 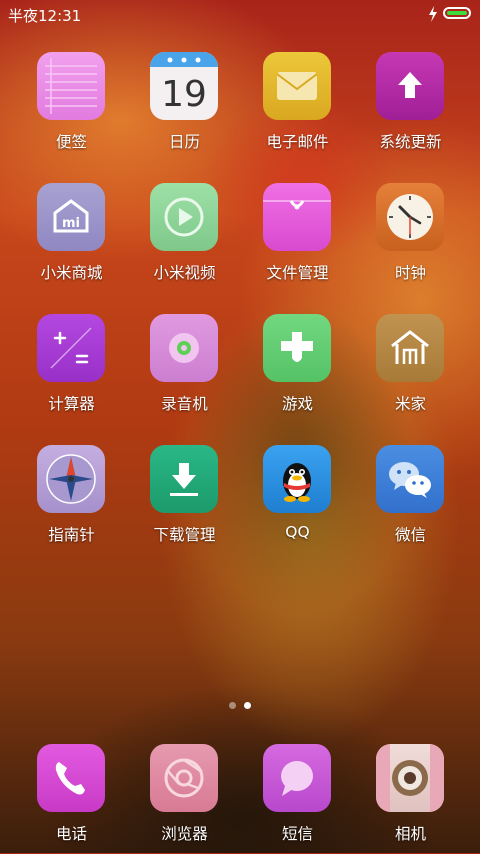 What do you see at coordinates (45, 16) in the screenshot?
I see `status-time: 半夜12:31` at bounding box center [45, 16].